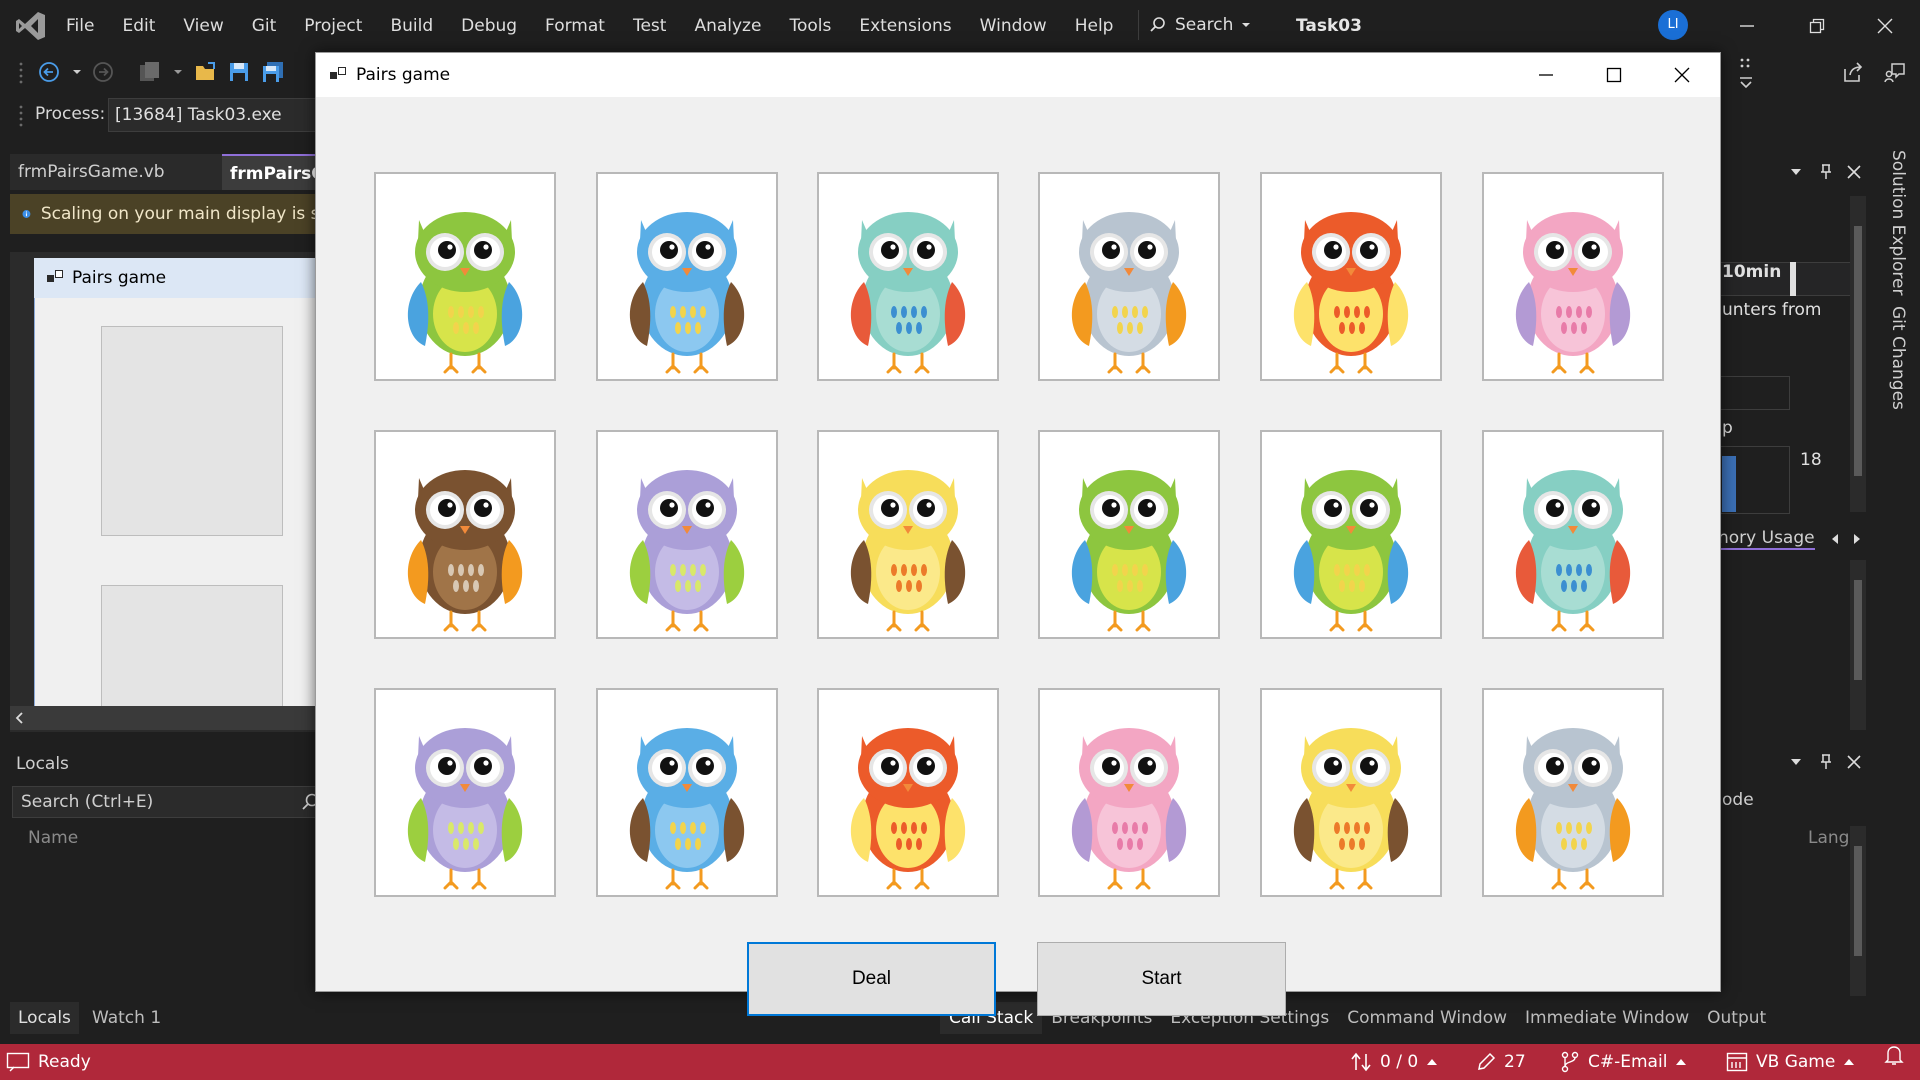 Image resolution: width=1920 pixels, height=1080 pixels. What do you see at coordinates (1746, 73) in the screenshot?
I see `overflow-icon` at bounding box center [1746, 73].